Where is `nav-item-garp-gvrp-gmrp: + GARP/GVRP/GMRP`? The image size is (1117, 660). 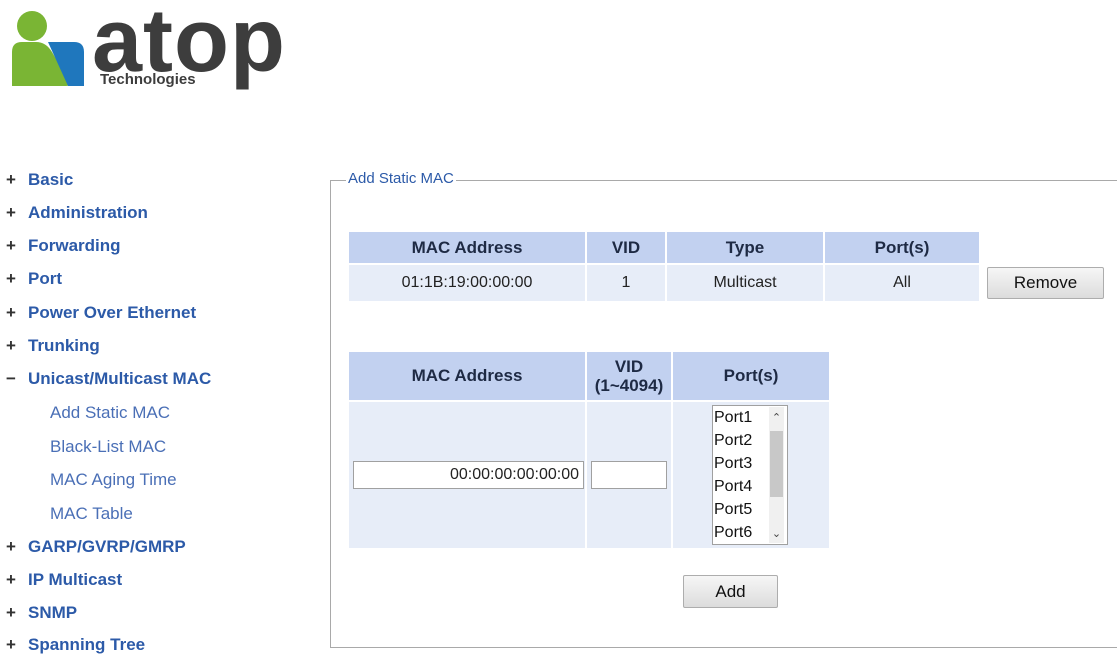 nav-item-garp-gvrp-gmrp: + GARP/GVRP/GMRP is located at coordinates (93, 547).